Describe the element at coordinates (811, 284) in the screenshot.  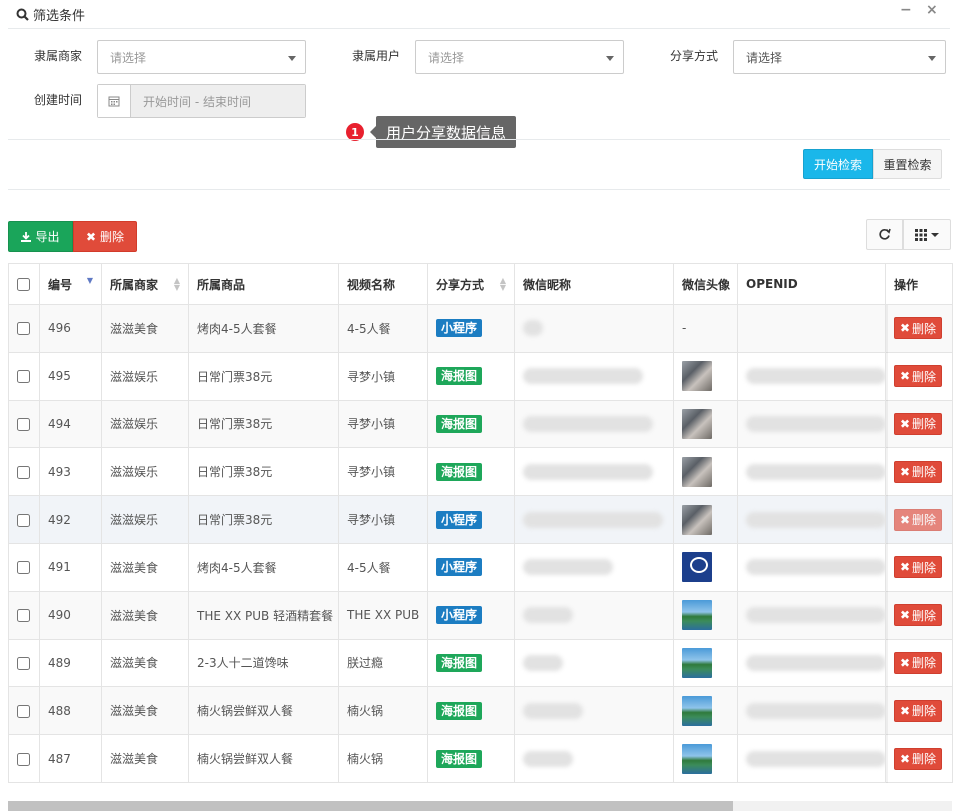
I see `column-header-openid: OPENID` at that location.